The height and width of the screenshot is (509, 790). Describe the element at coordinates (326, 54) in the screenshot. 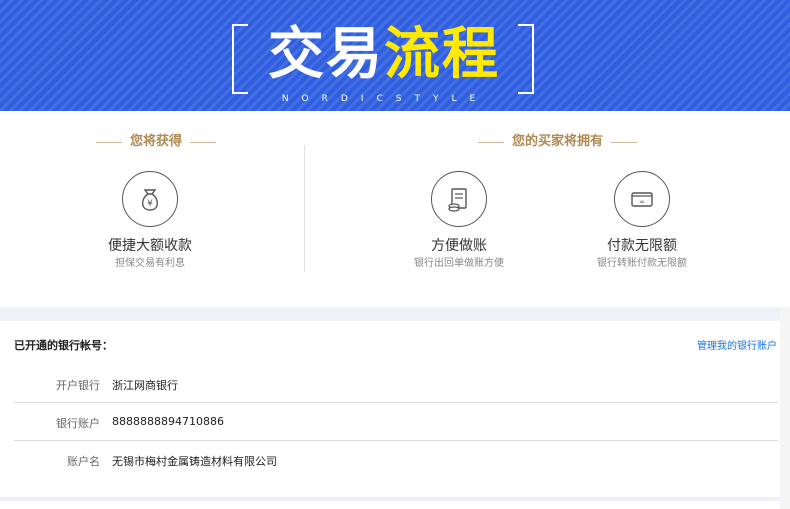

I see `banner-title-white: 交易` at that location.